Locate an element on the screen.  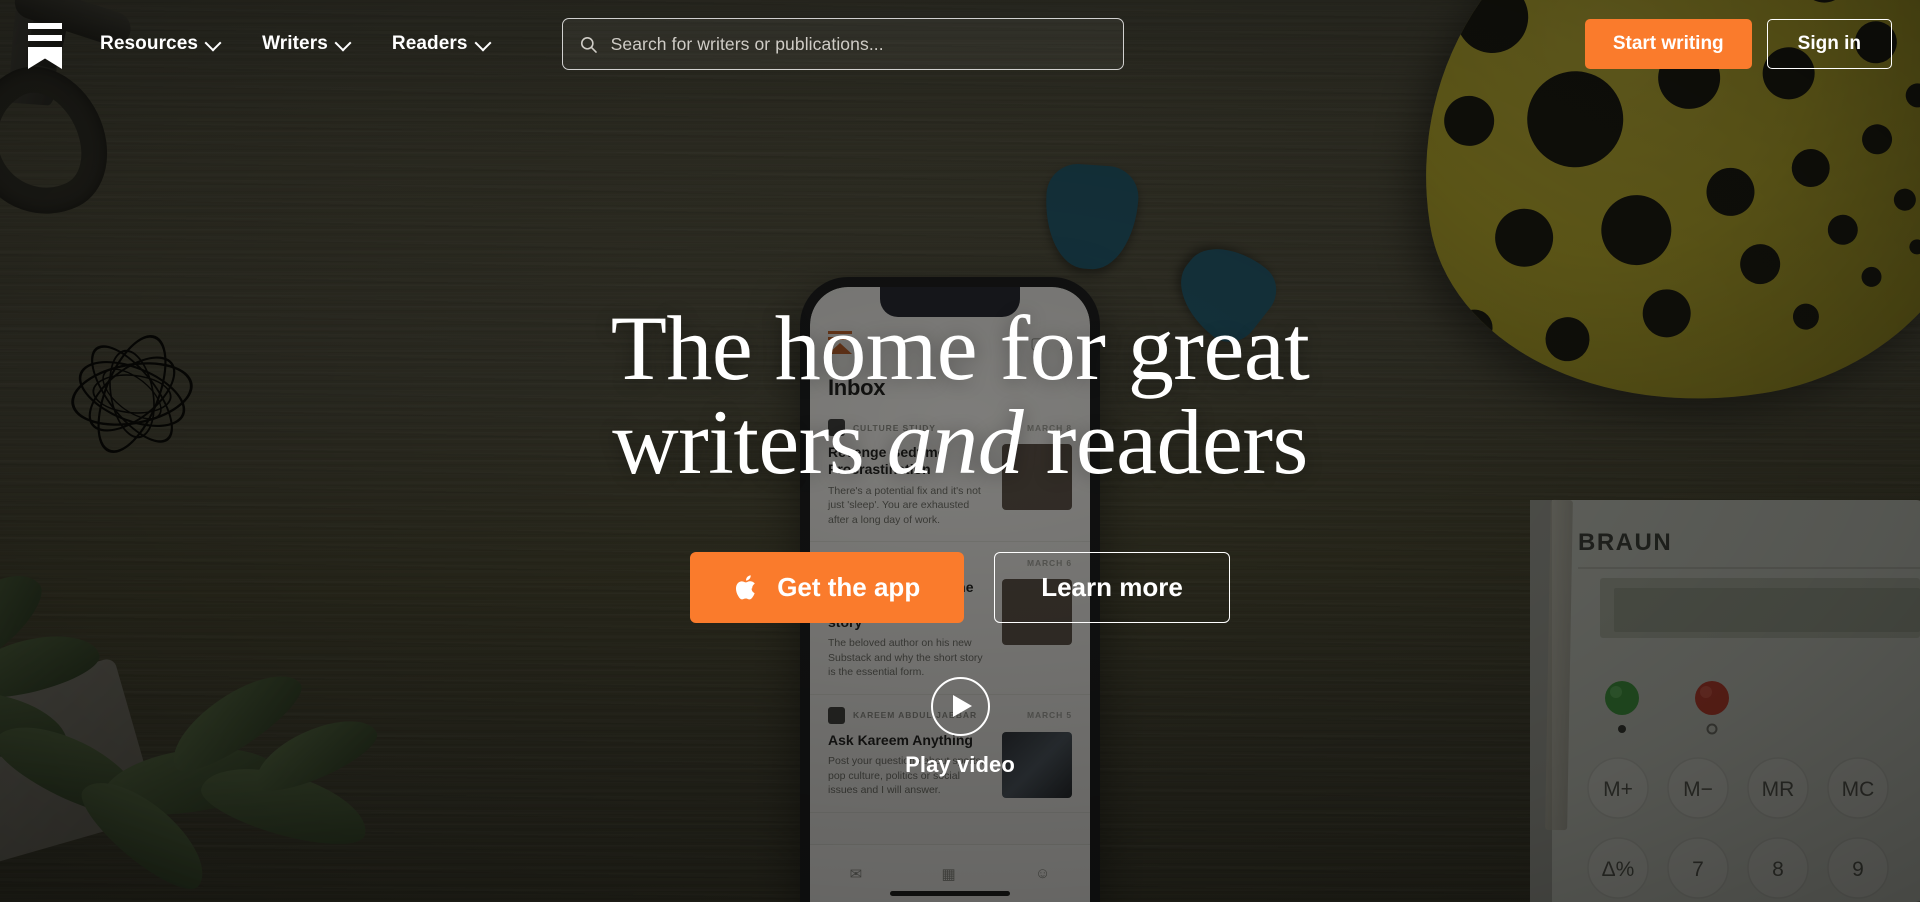
nav-item-label: Writers is located at coordinates (295, 43).